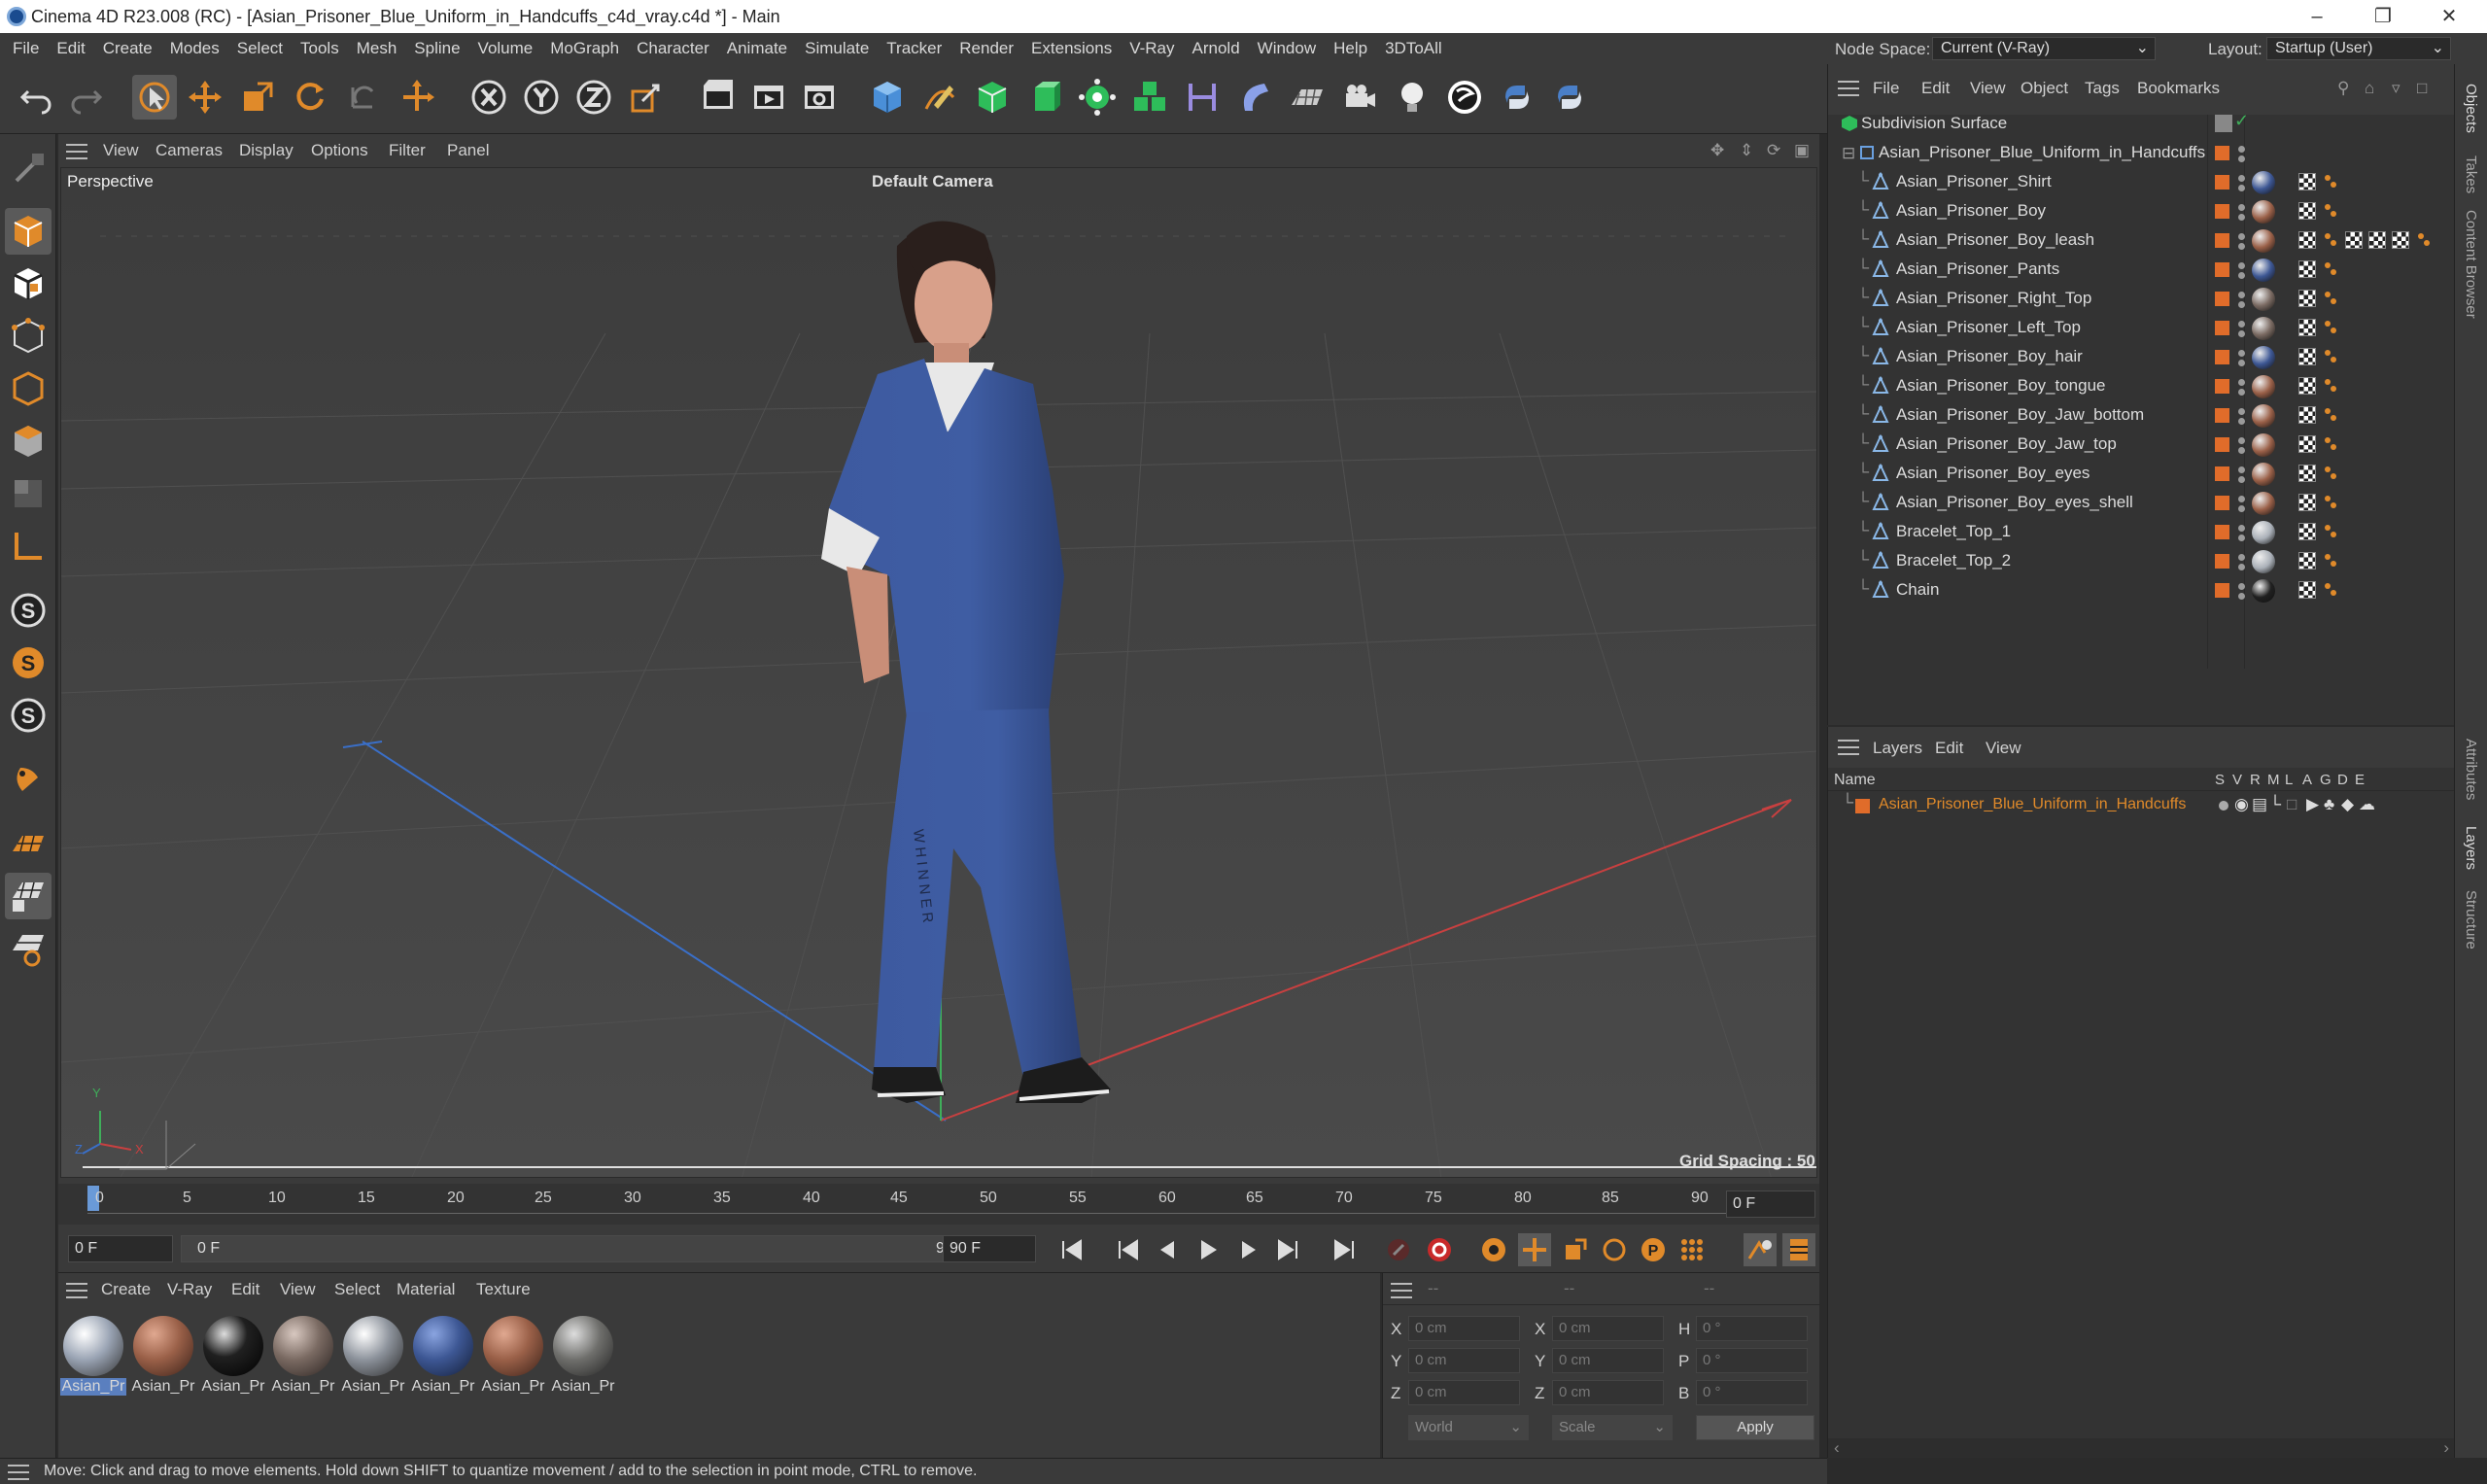 The height and width of the screenshot is (1484, 2487). What do you see at coordinates (1608, 1392) in the screenshot?
I see `coord-size-z-field: 0 cm` at bounding box center [1608, 1392].